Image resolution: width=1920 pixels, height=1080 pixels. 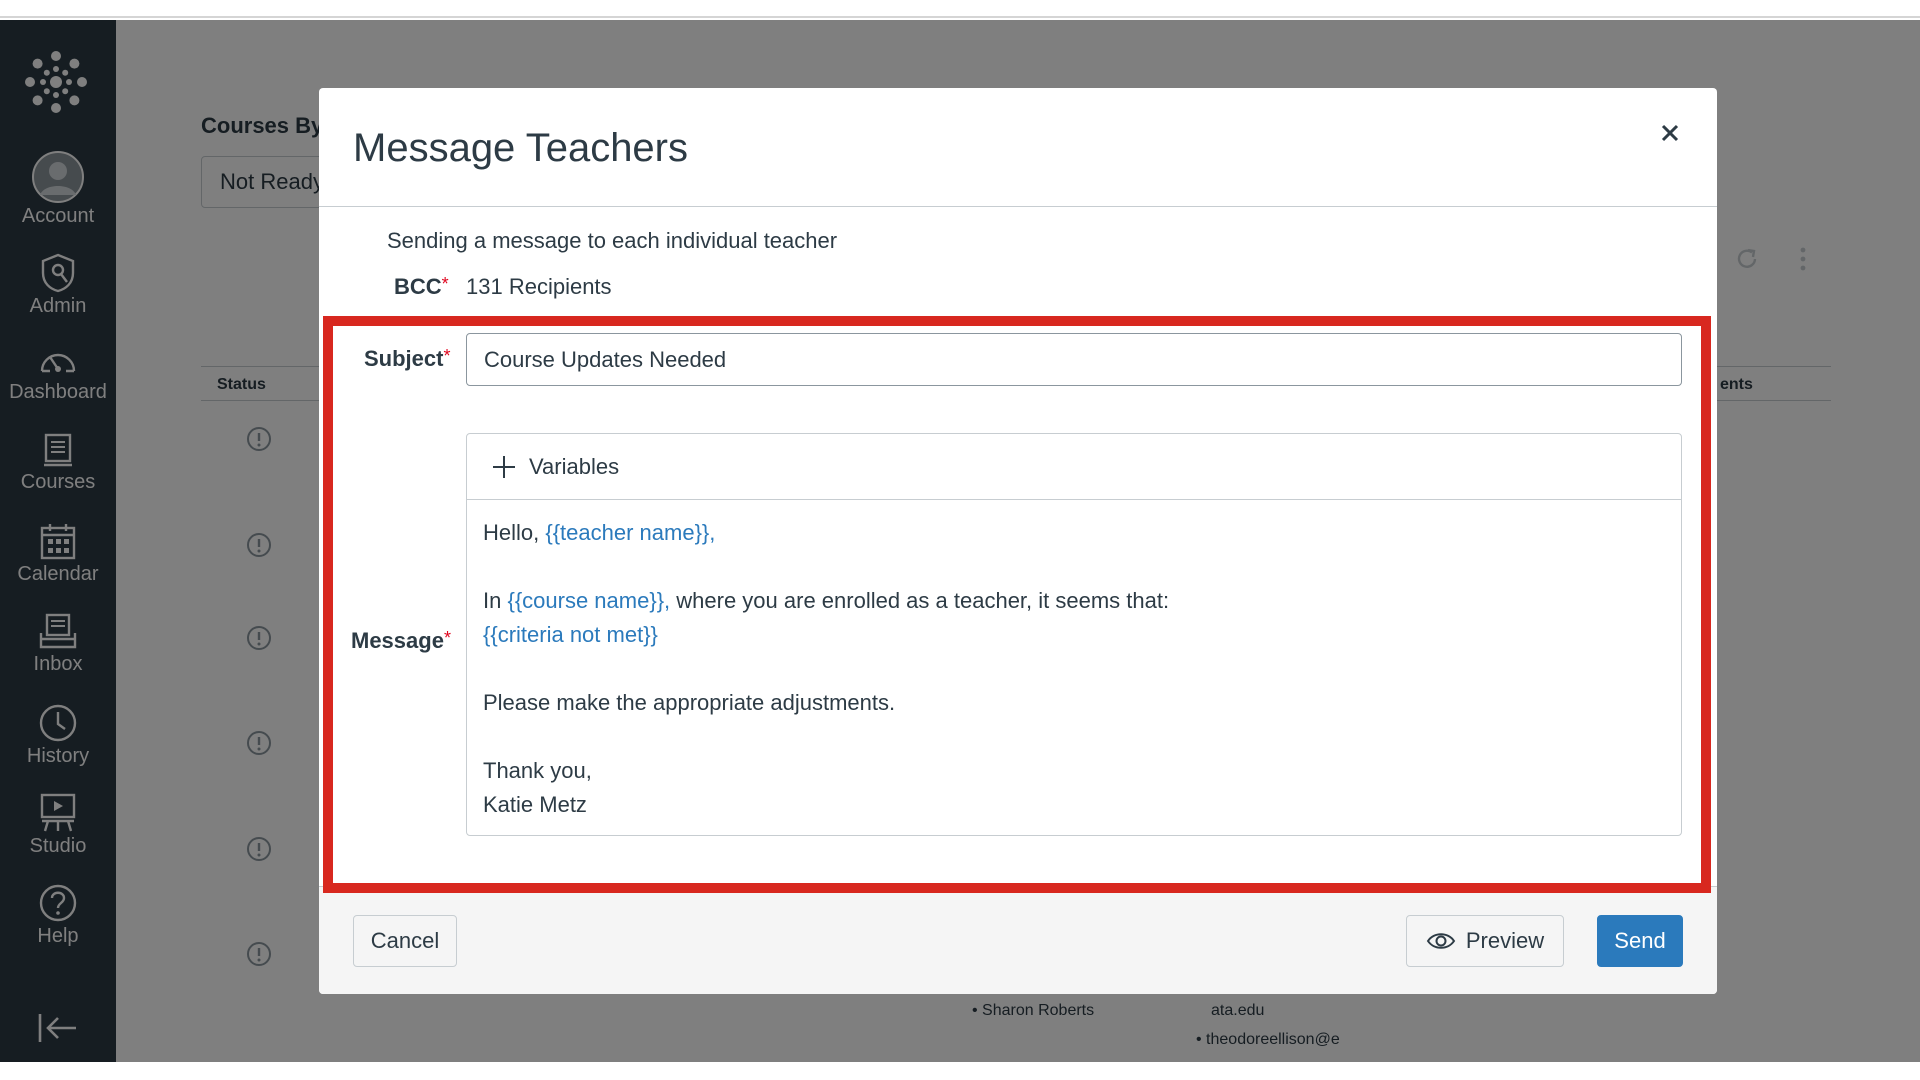 What do you see at coordinates (421, 286) in the screenshot?
I see `bcc-label: BCC*` at bounding box center [421, 286].